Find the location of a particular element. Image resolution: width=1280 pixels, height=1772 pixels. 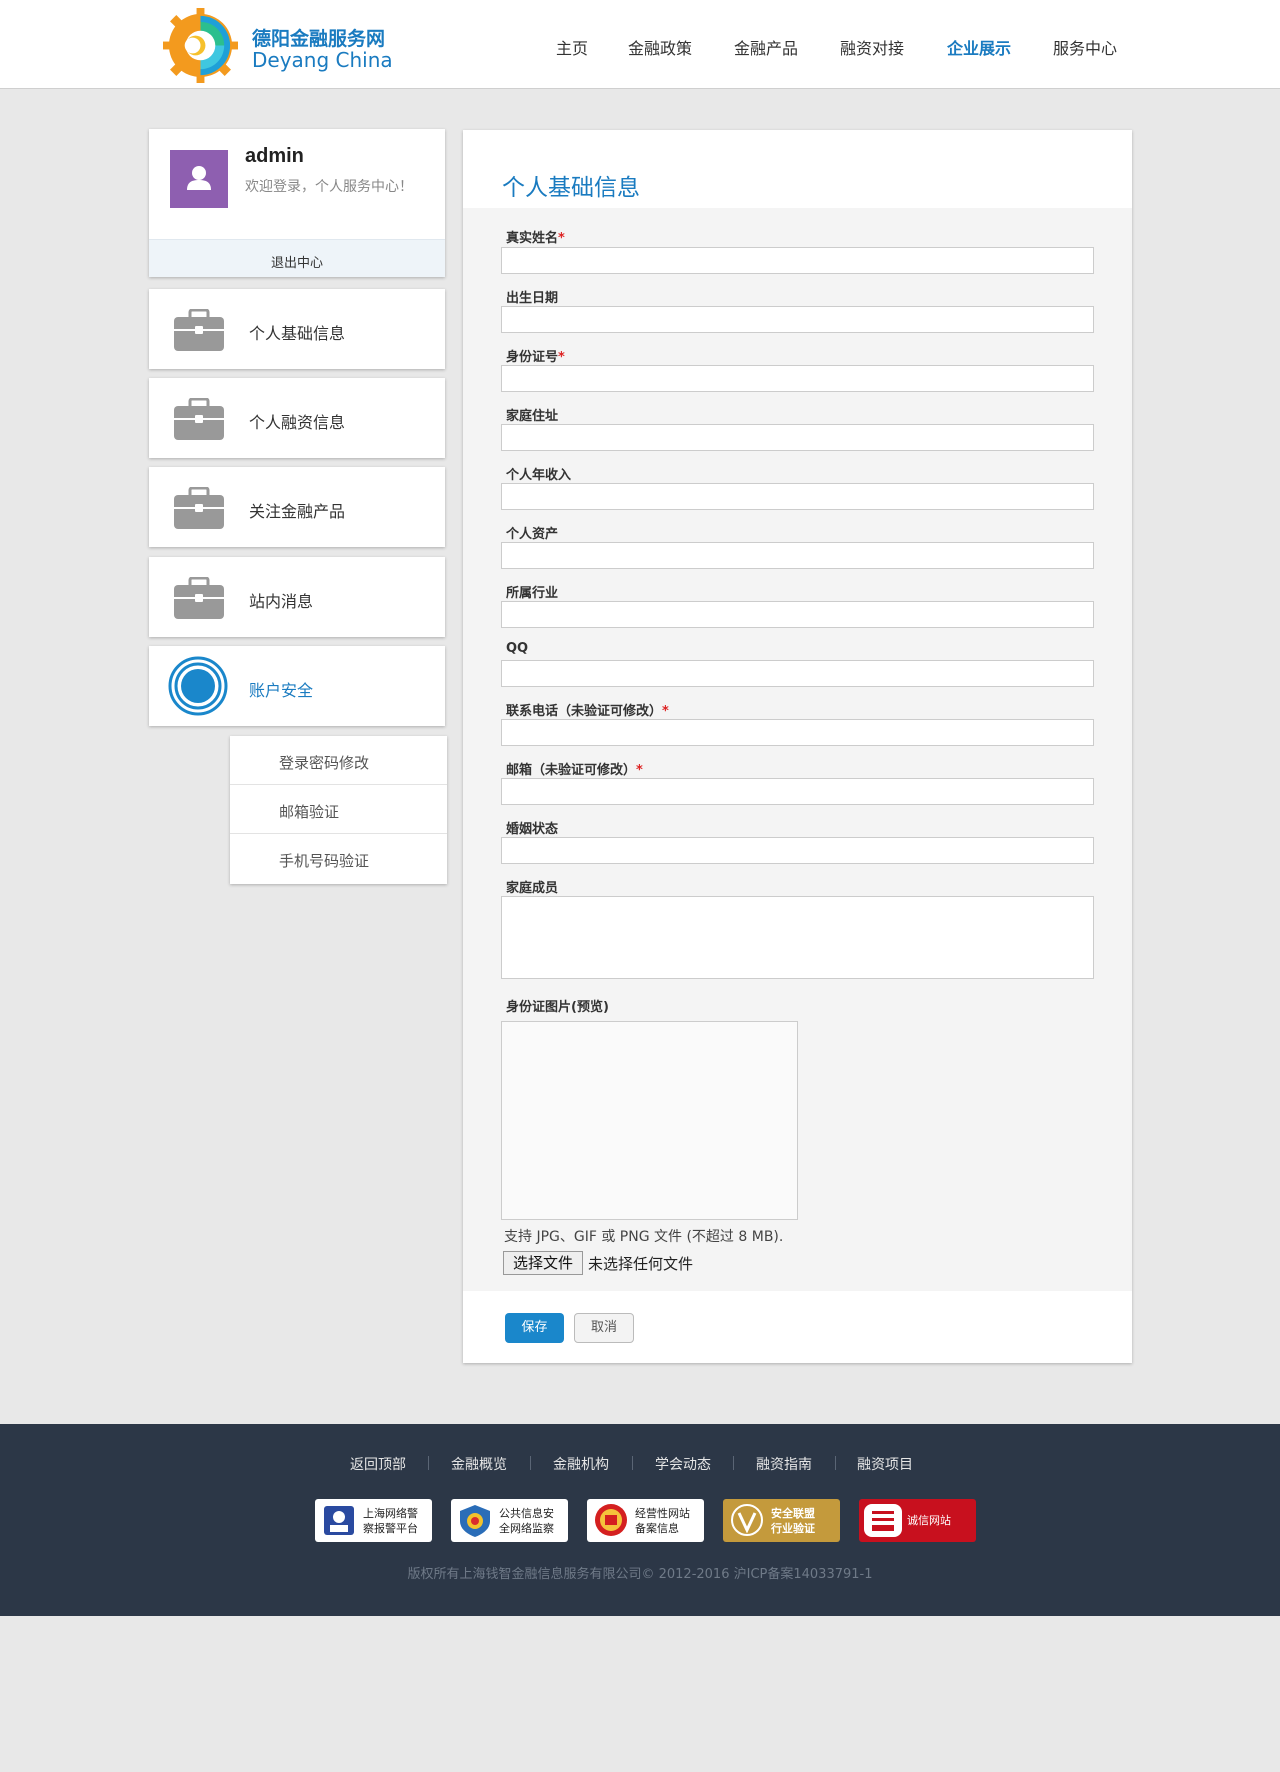

qq-input is located at coordinates (797, 673).